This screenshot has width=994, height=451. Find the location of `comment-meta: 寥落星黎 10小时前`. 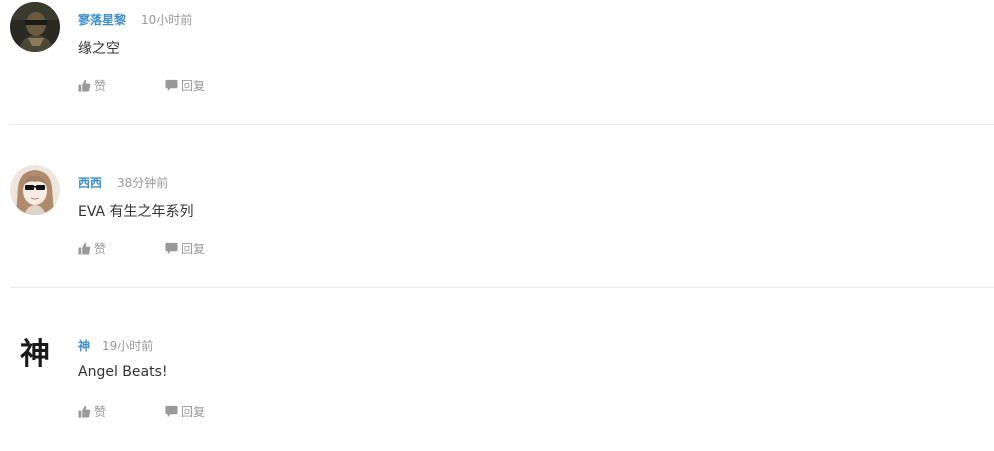

comment-meta: 寥落星黎 10小时前 is located at coordinates (135, 19).